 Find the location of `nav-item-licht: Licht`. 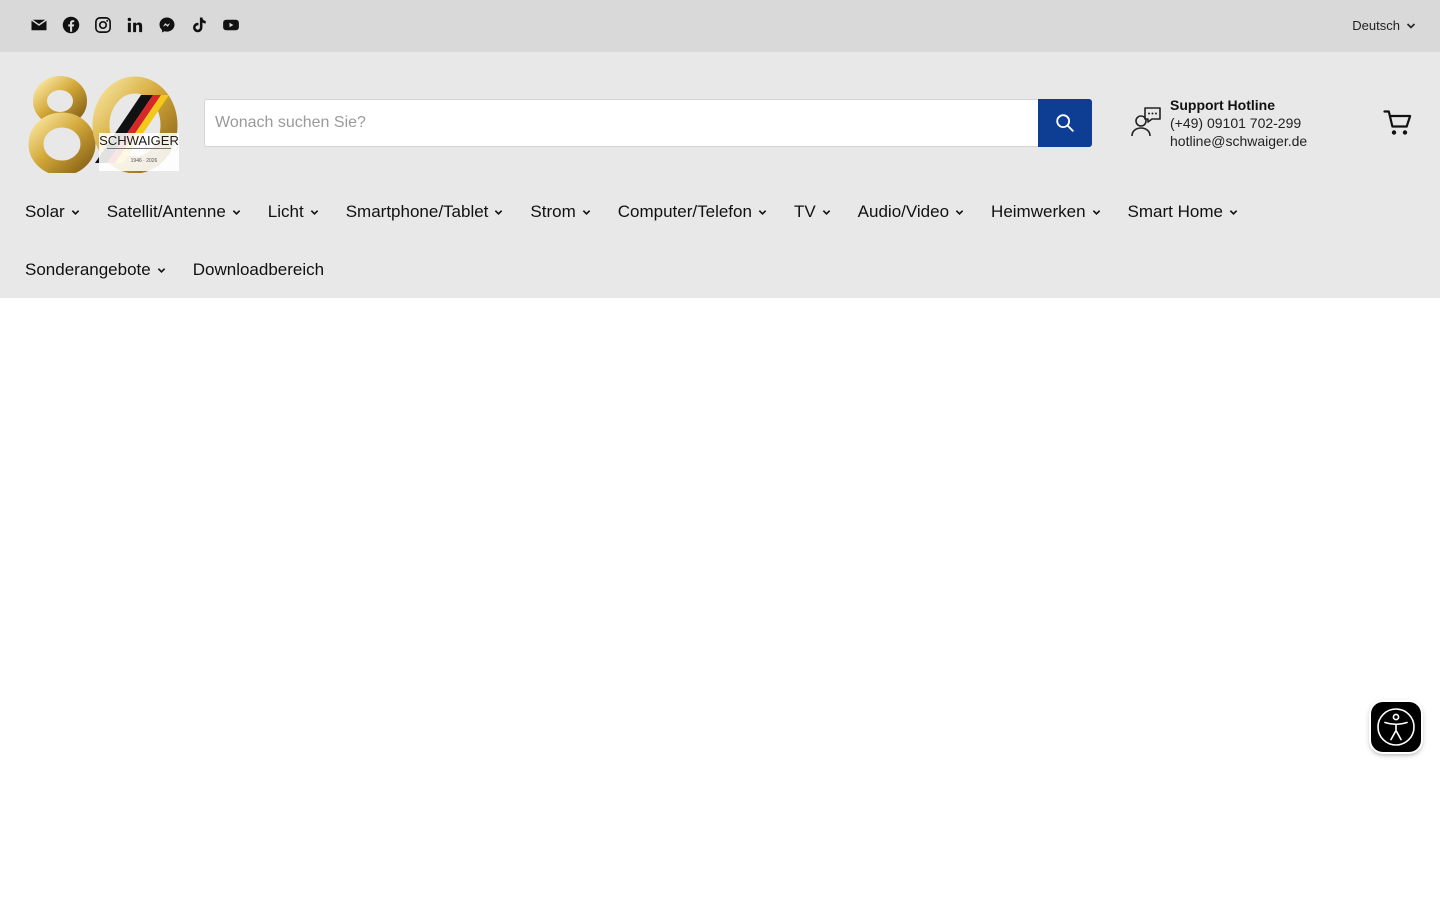

nav-item-licht: Licht is located at coordinates (293, 212).